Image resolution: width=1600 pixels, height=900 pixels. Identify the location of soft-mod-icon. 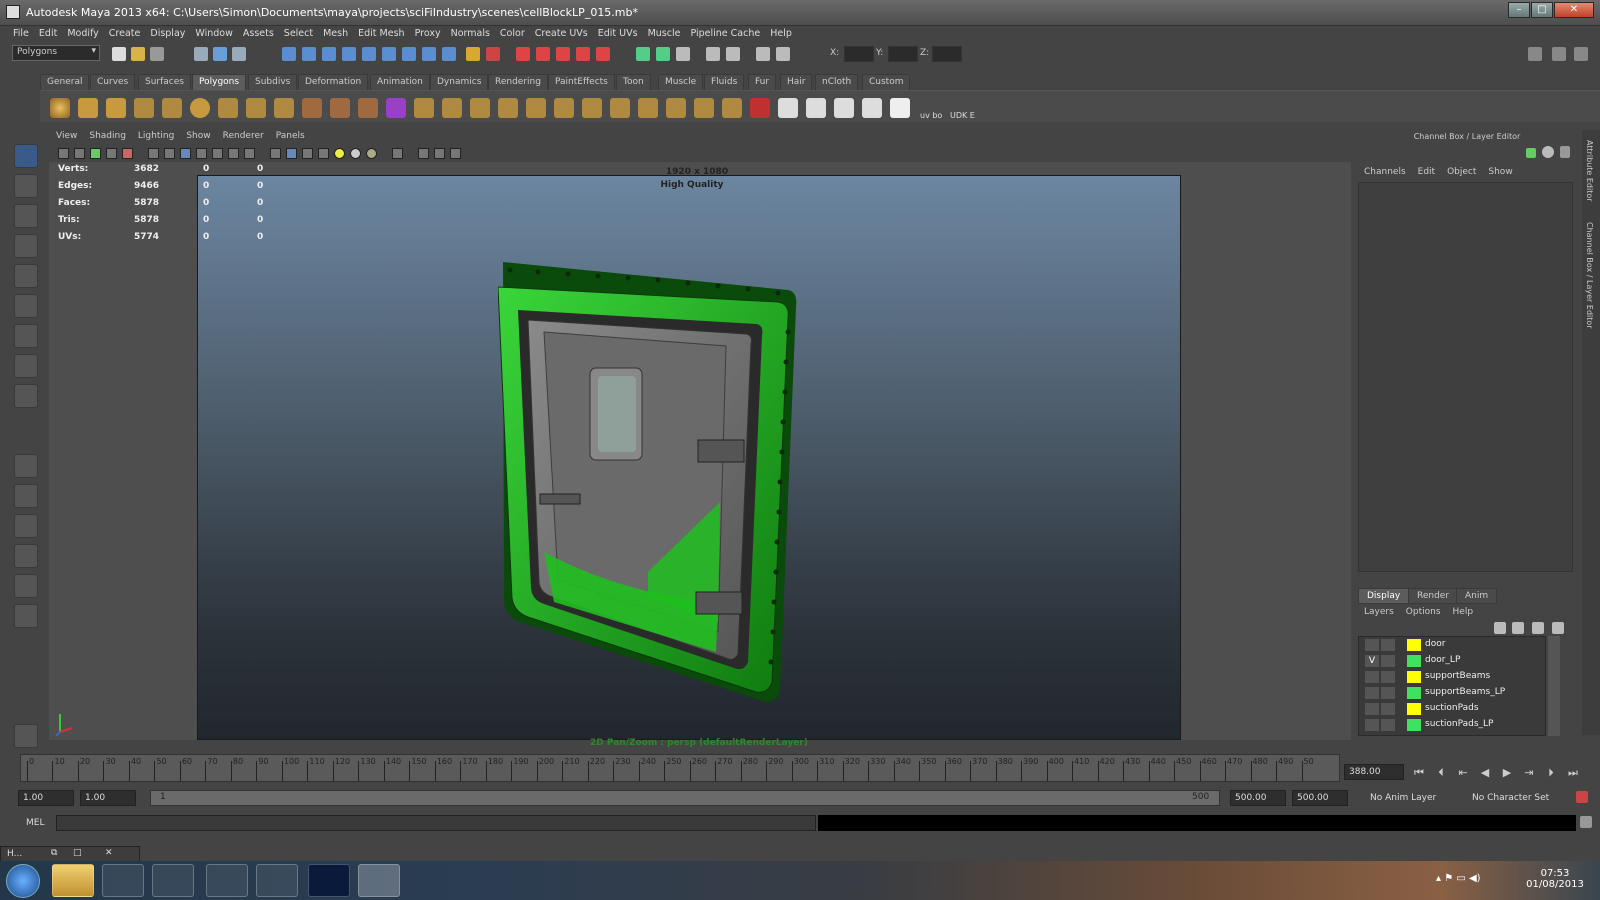
(26, 396).